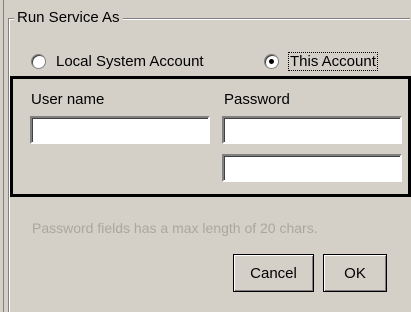 This screenshot has width=411, height=312. What do you see at coordinates (271, 61) in the screenshot?
I see `radio-button-checked-icon` at bounding box center [271, 61].